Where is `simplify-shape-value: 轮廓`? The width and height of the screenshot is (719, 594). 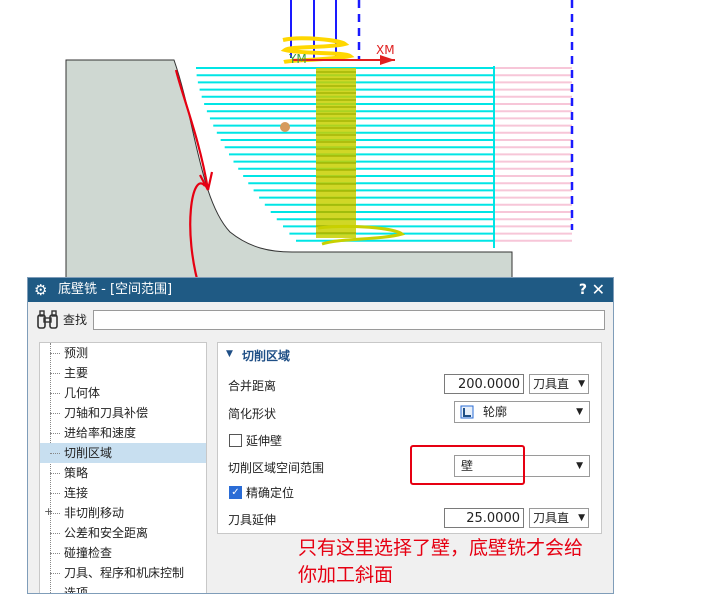 simplify-shape-value: 轮廓 is located at coordinates (495, 412).